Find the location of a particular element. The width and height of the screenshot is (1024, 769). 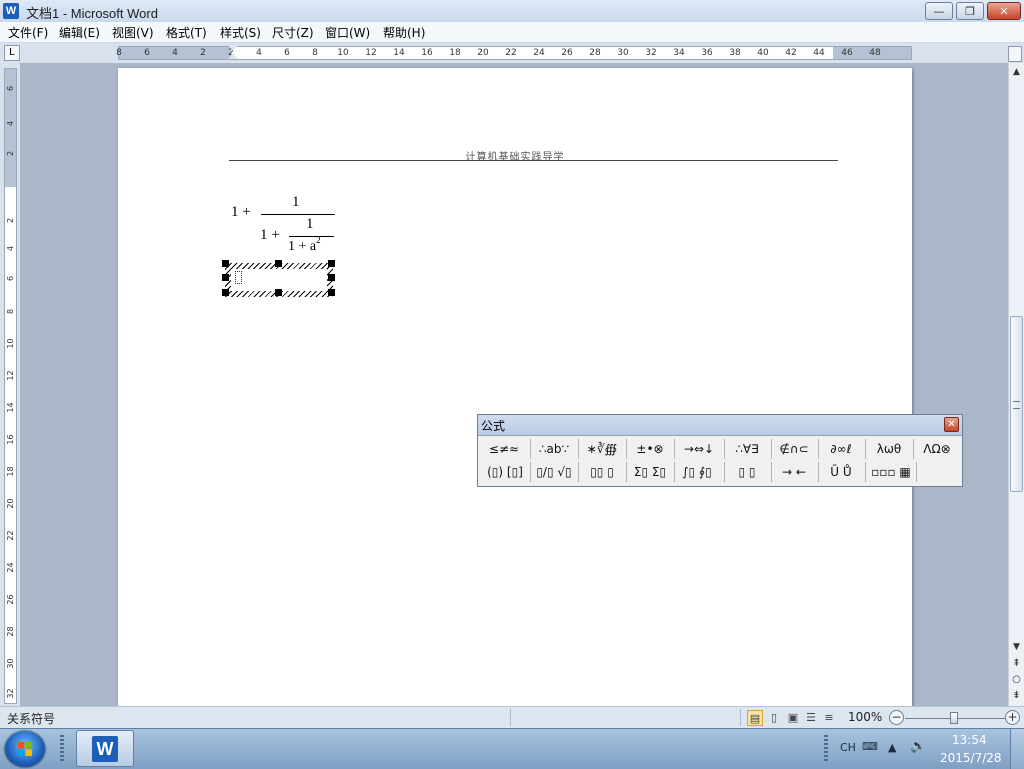

vertical-scrollbar: ▲ ▼ ⇞ ○ ⇟ is located at coordinates (1016, 384).